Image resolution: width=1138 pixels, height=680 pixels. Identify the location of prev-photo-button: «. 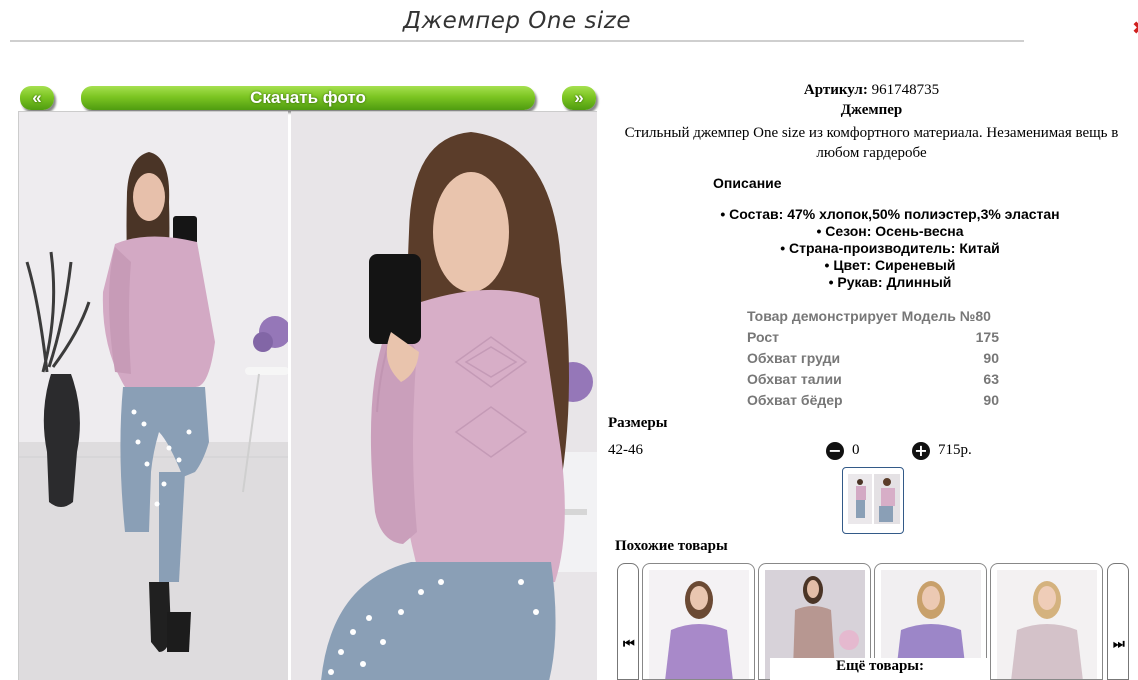
(37, 98).